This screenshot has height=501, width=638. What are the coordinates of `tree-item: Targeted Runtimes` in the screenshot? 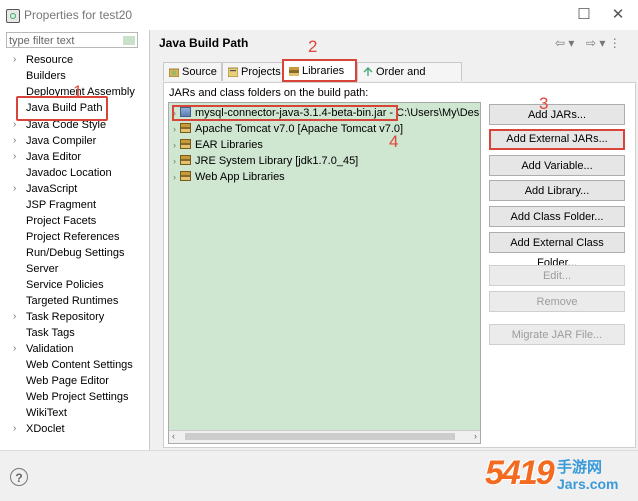 It's located at (72, 301).